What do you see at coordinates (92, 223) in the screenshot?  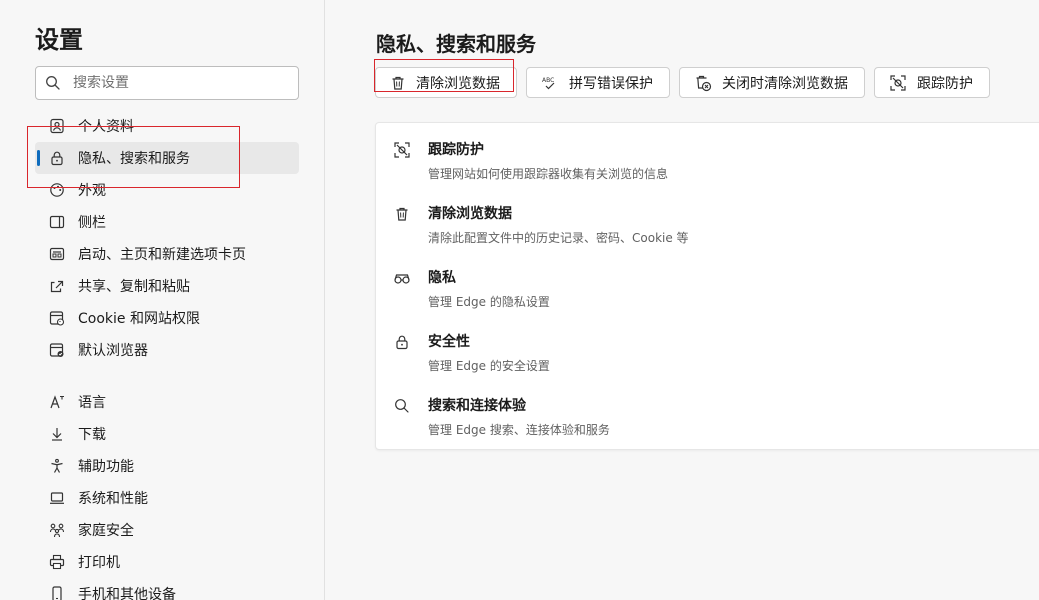 I see `sidebar-item-label: 侧栏` at bounding box center [92, 223].